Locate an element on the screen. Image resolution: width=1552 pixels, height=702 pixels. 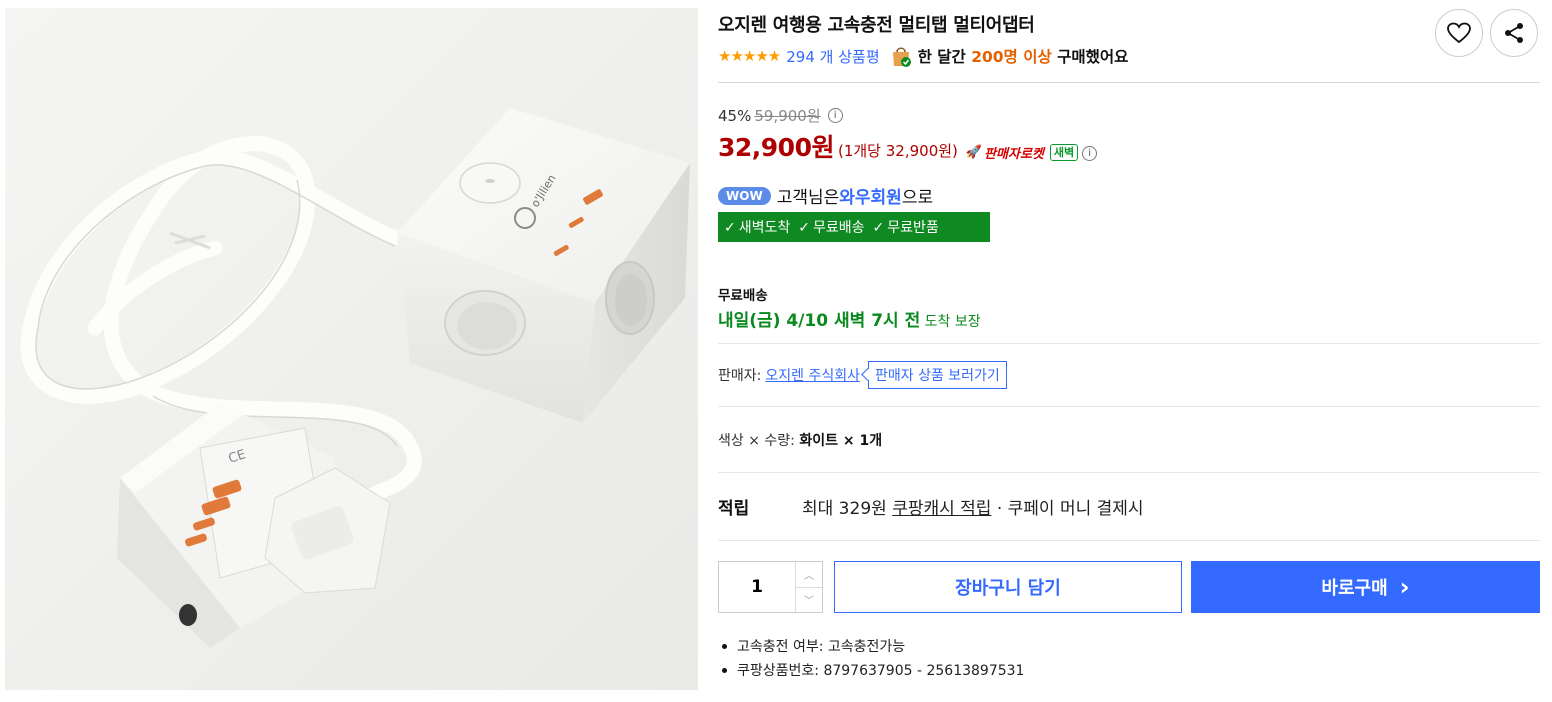
heart-icon is located at coordinates (1459, 33).